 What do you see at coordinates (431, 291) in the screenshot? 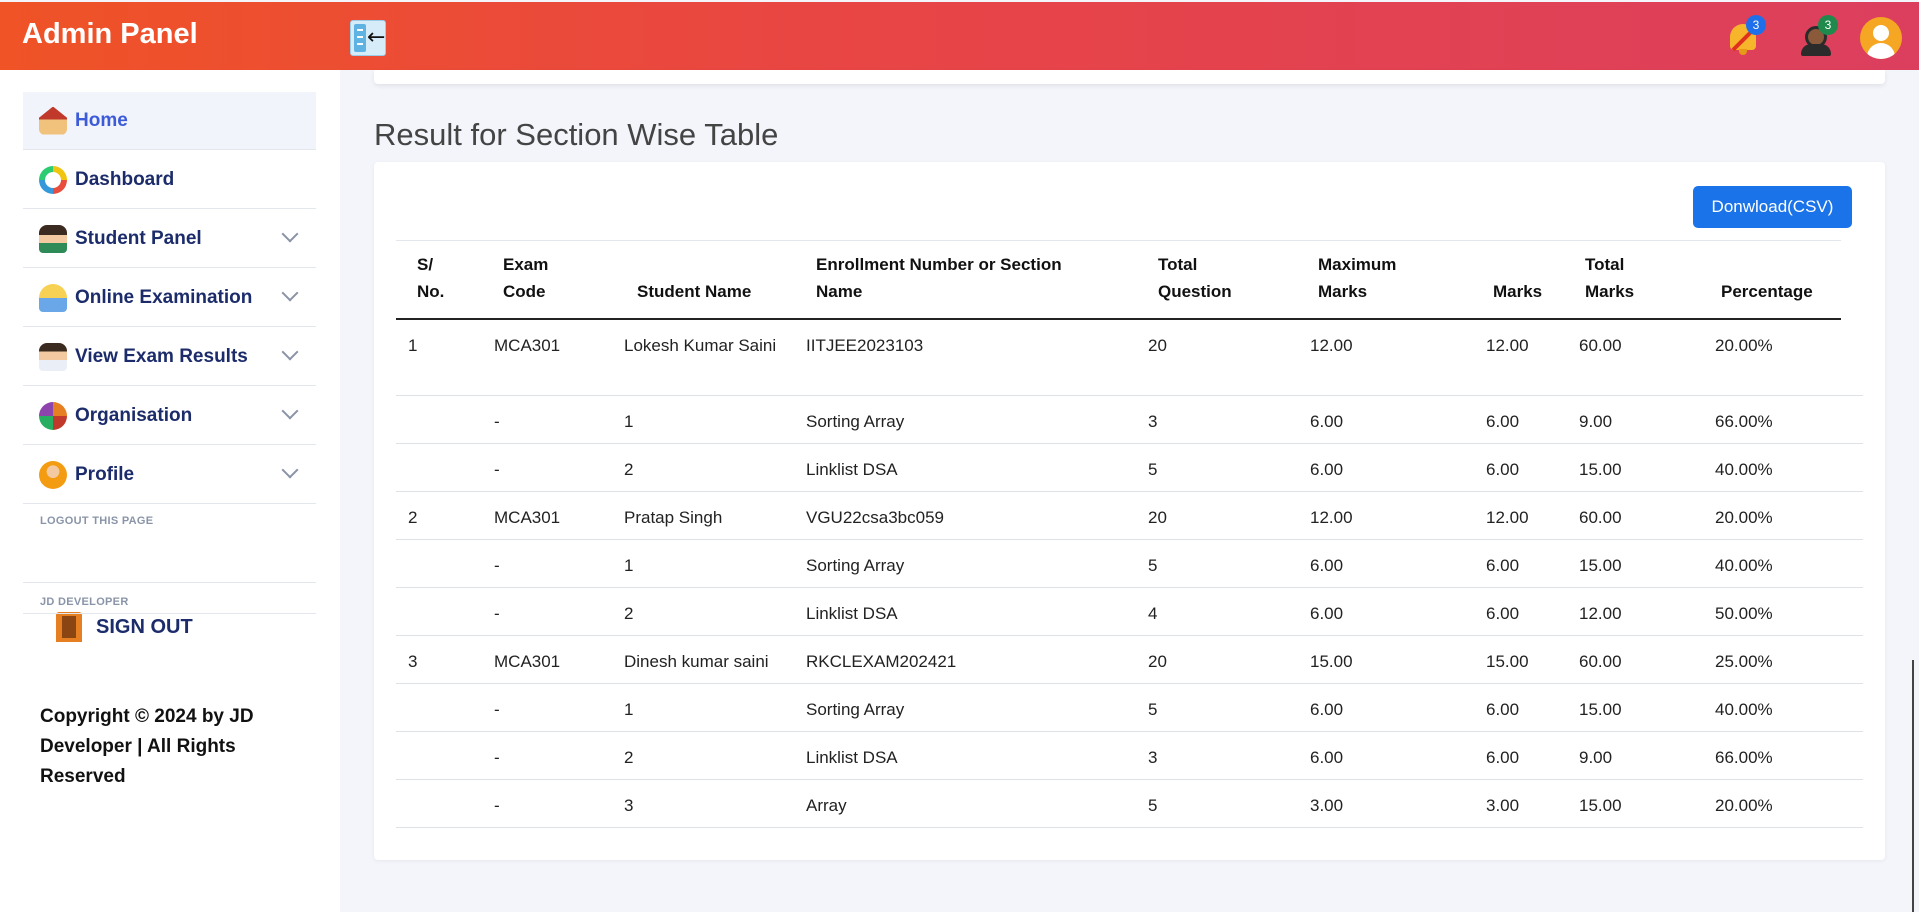
I see `header-line-2: No.` at bounding box center [431, 291].